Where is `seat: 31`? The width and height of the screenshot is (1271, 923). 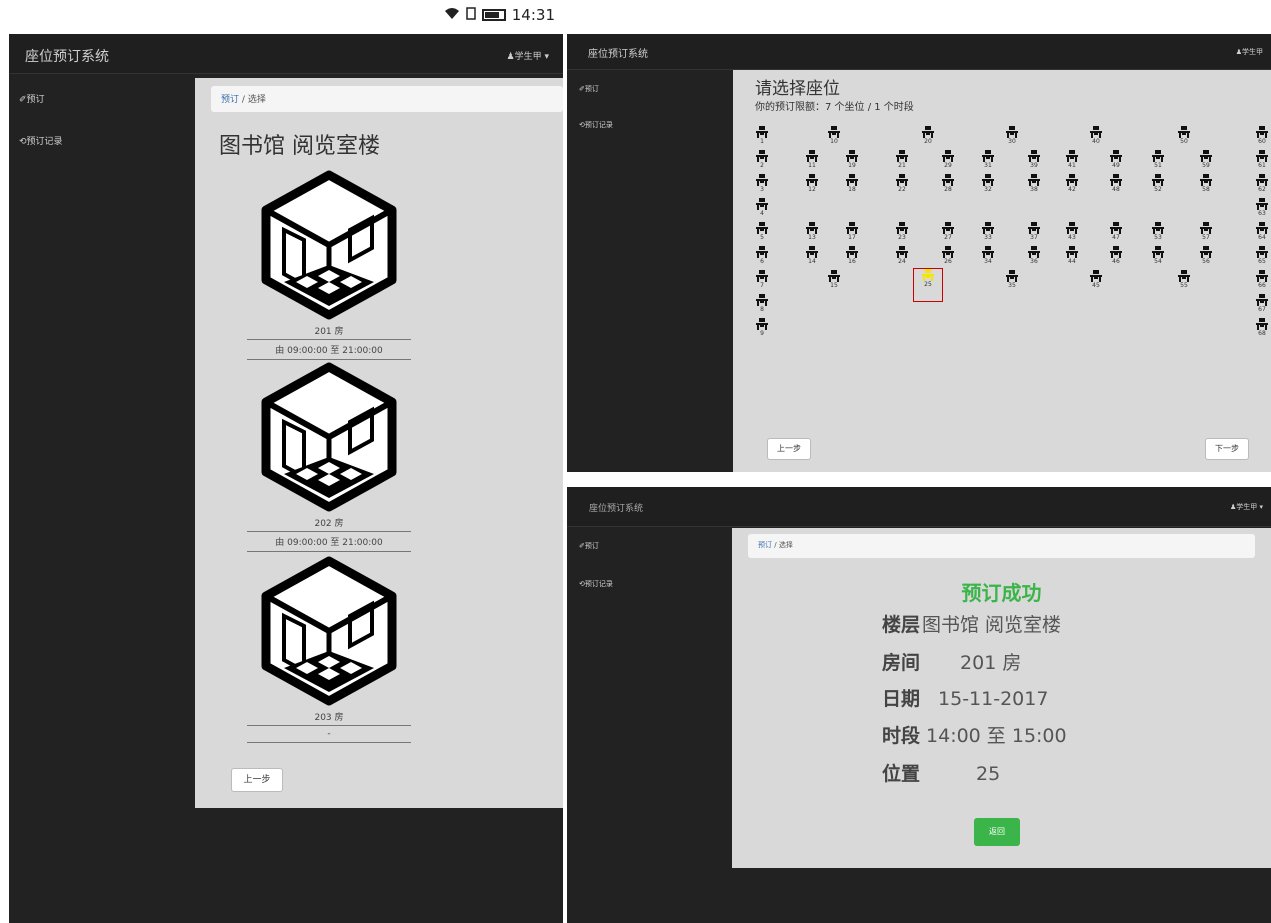 seat: 31 is located at coordinates (988, 160).